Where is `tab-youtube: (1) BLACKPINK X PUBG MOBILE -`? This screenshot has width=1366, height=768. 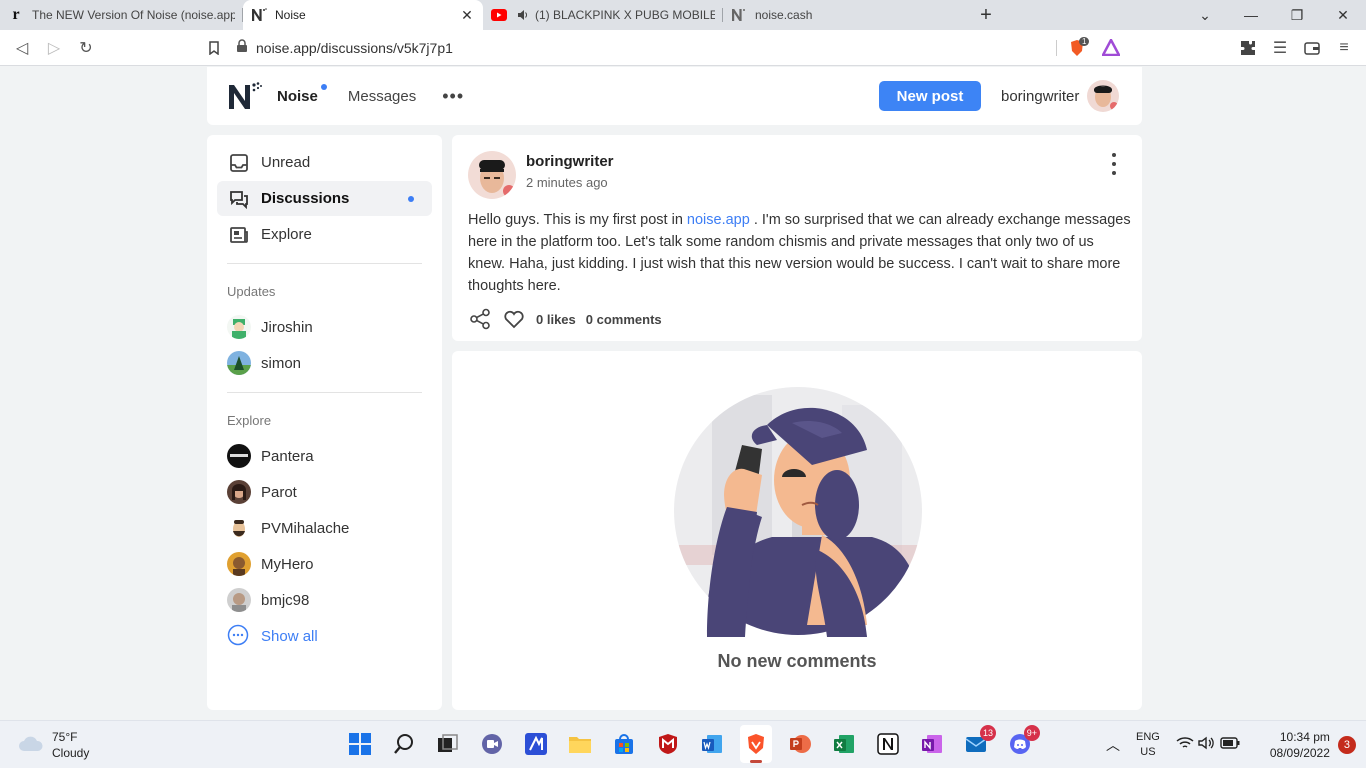 tab-youtube: (1) BLACKPINK X PUBG MOBILE - is located at coordinates (603, 15).